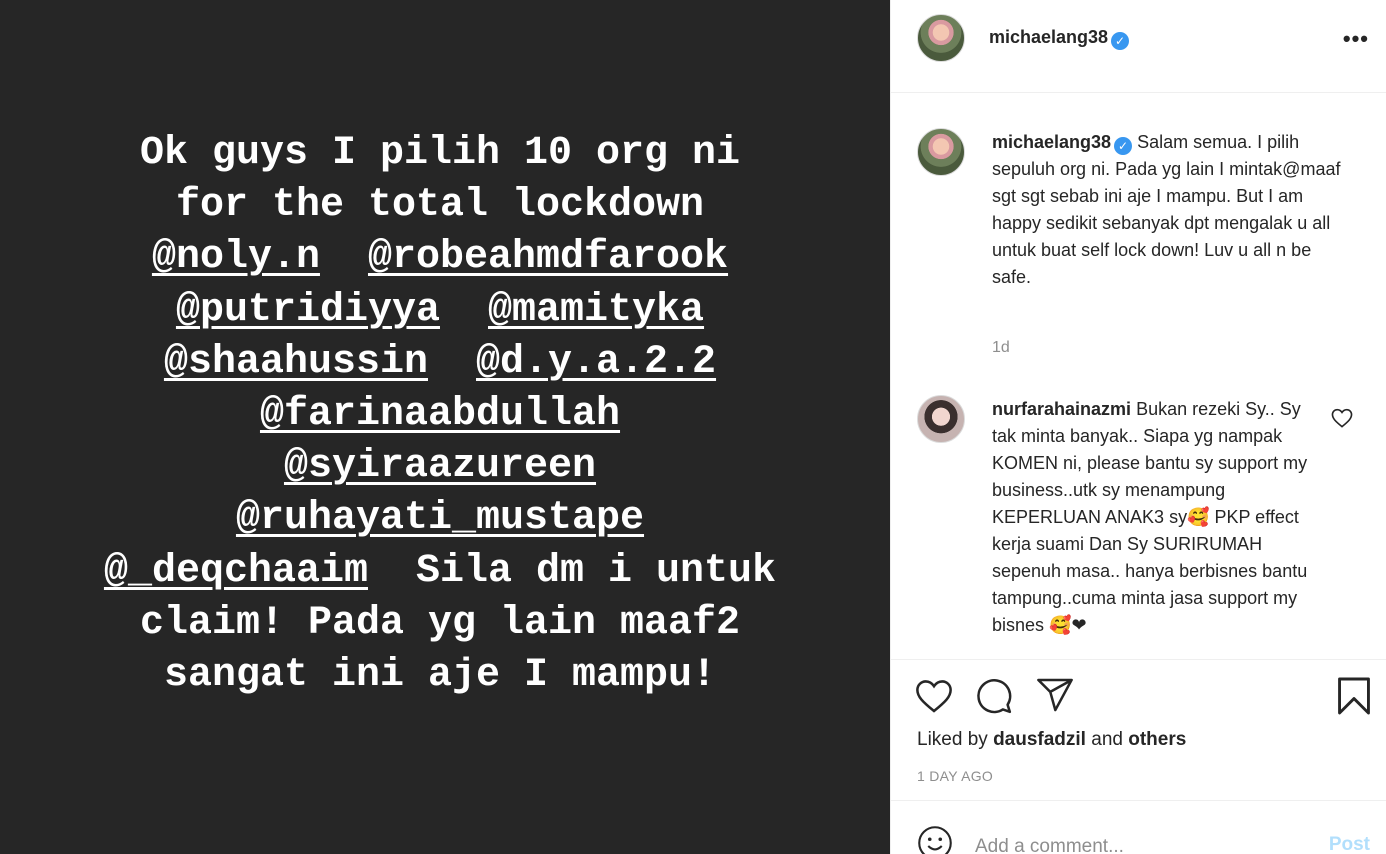  Describe the element at coordinates (994, 696) in the screenshot. I see `comment-bubble-icon` at that location.